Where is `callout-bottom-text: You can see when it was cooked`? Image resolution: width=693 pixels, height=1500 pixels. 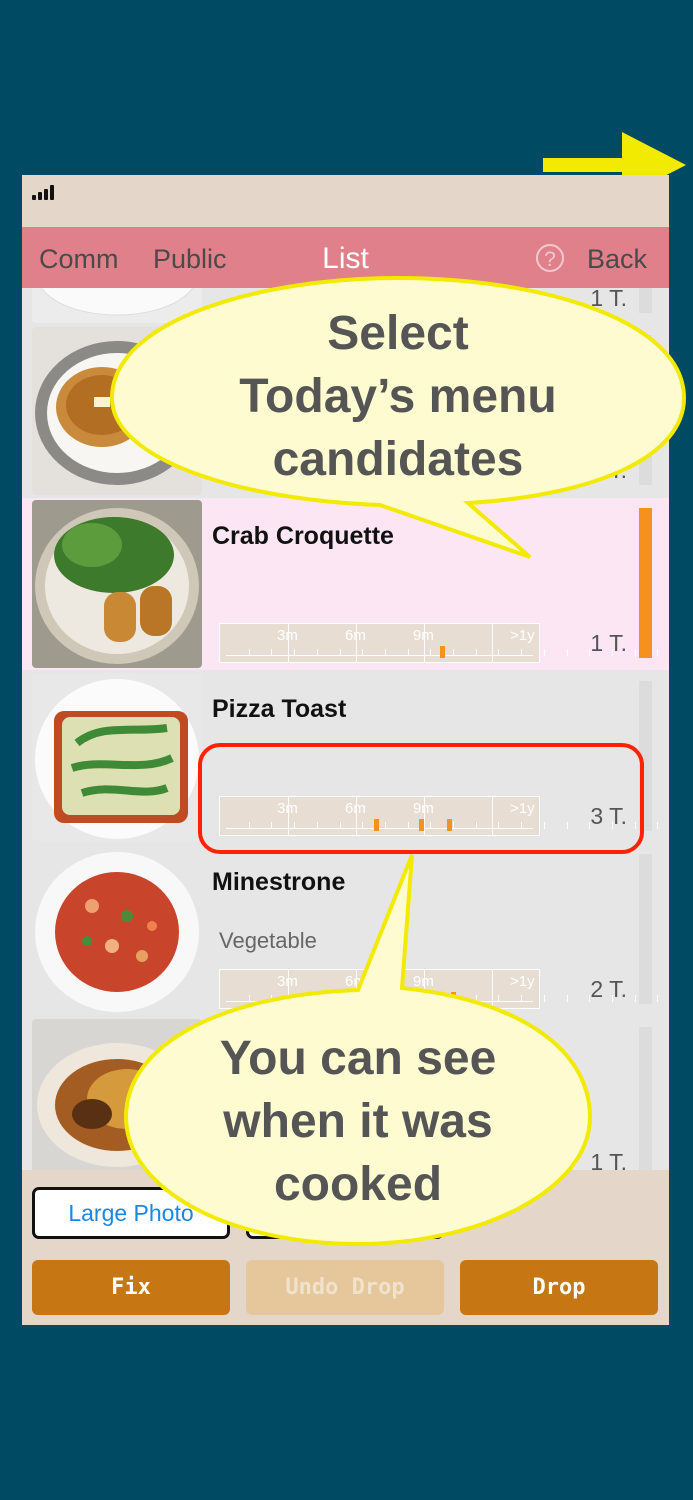 callout-bottom-text: You can see when it was cooked is located at coordinates (358, 1121).